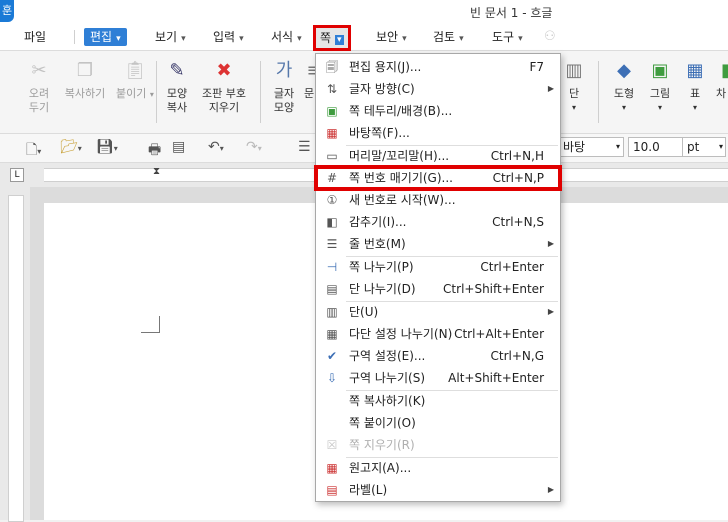  What do you see at coordinates (135, 80) in the screenshot?
I see `paste-button: 📋︎ 붙이기 ▾` at bounding box center [135, 80].